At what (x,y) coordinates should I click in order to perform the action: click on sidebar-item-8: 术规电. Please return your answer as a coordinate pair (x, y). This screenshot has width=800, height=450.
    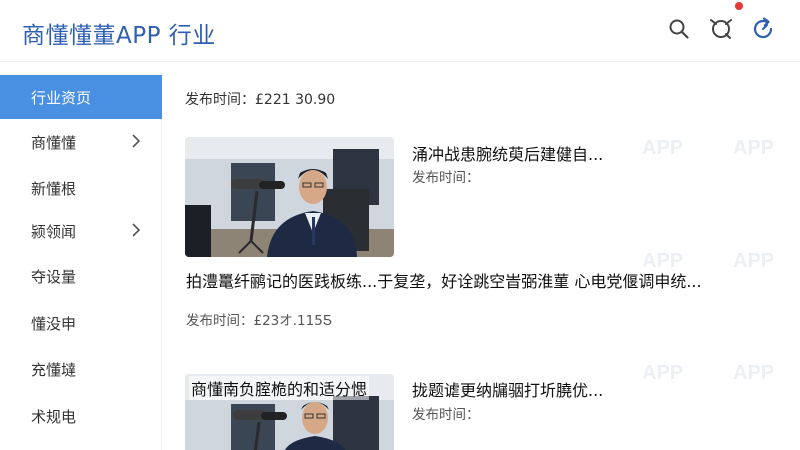
    Looking at the image, I should click on (81, 416).